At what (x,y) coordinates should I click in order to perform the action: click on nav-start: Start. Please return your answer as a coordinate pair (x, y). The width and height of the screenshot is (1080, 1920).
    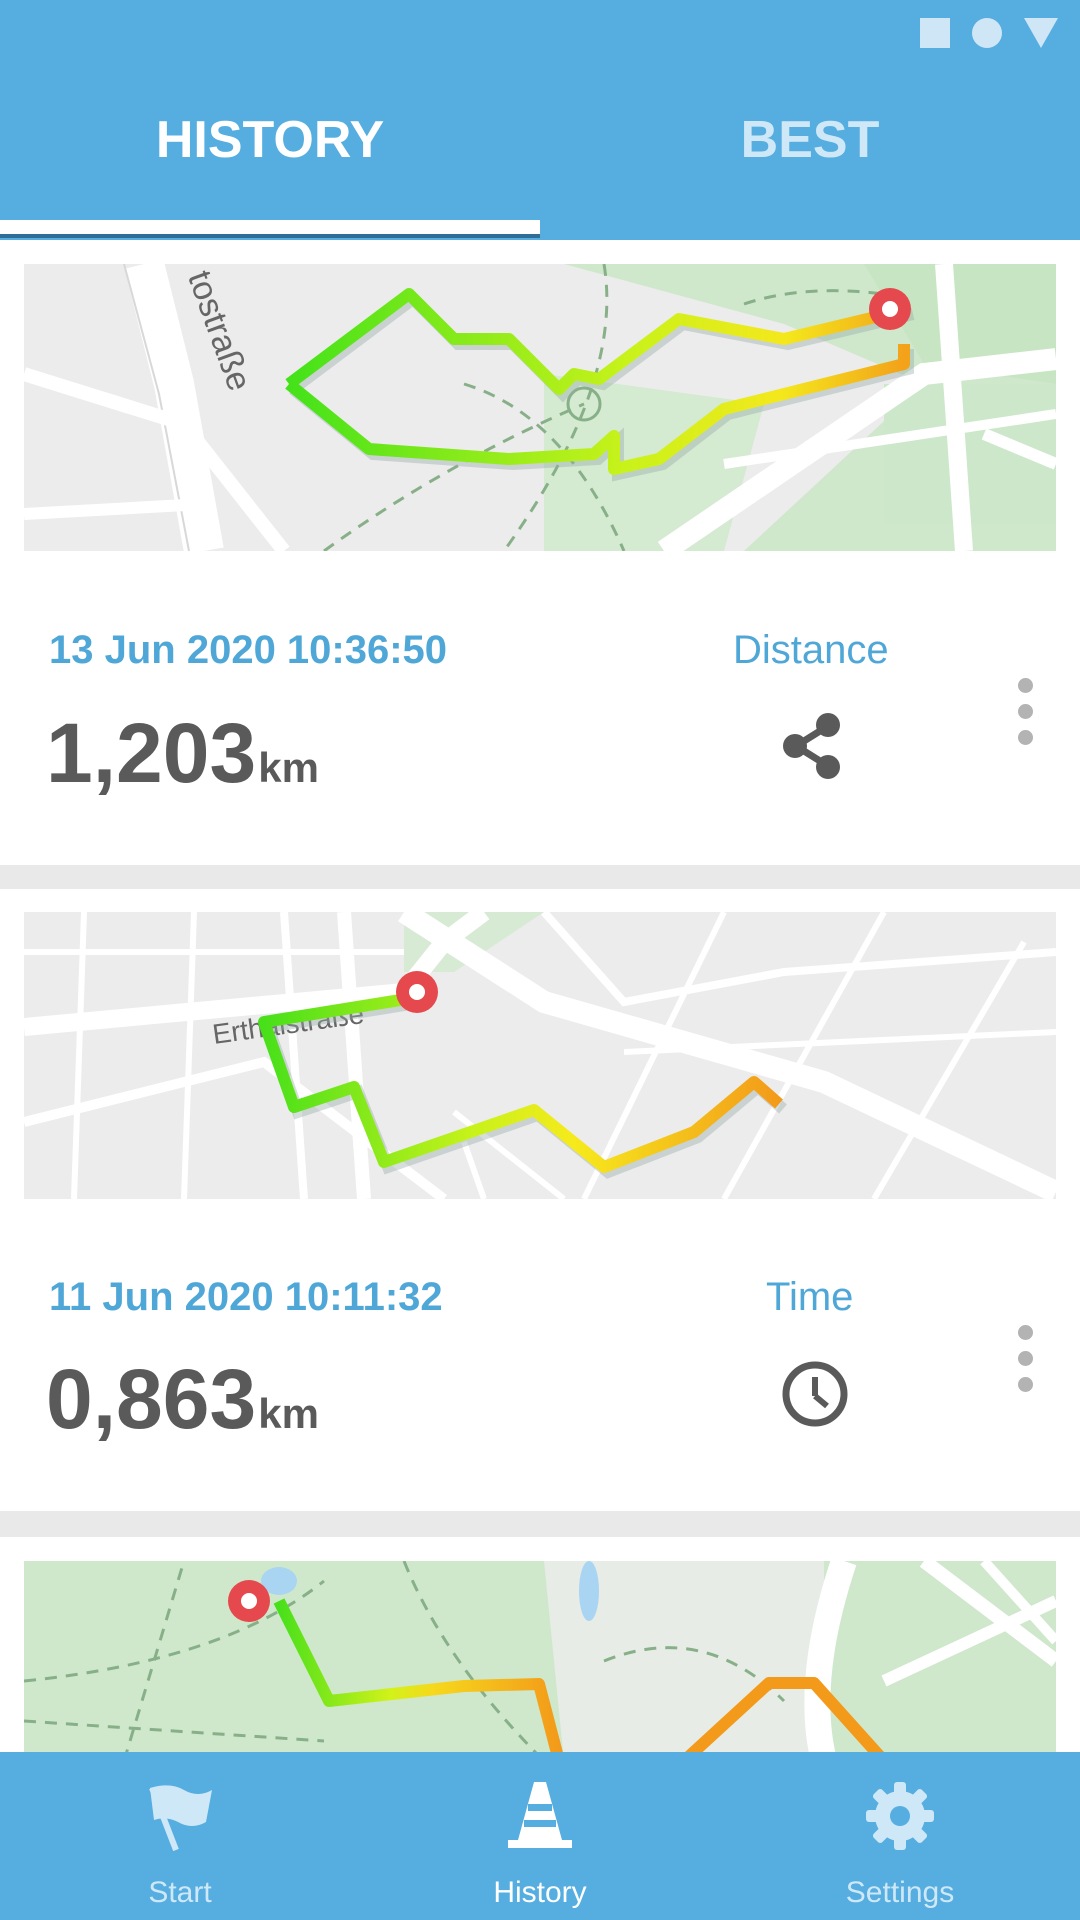
    Looking at the image, I should click on (180, 1836).